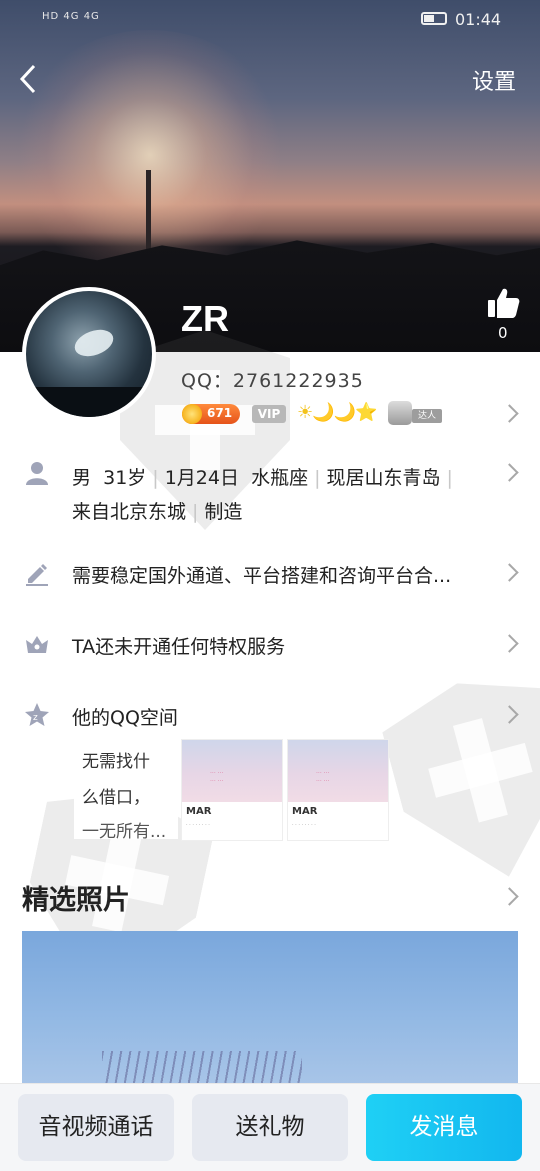 This screenshot has height=1171, width=540. Describe the element at coordinates (415, 413) in the screenshot. I see `daren-badge: 达人` at that location.